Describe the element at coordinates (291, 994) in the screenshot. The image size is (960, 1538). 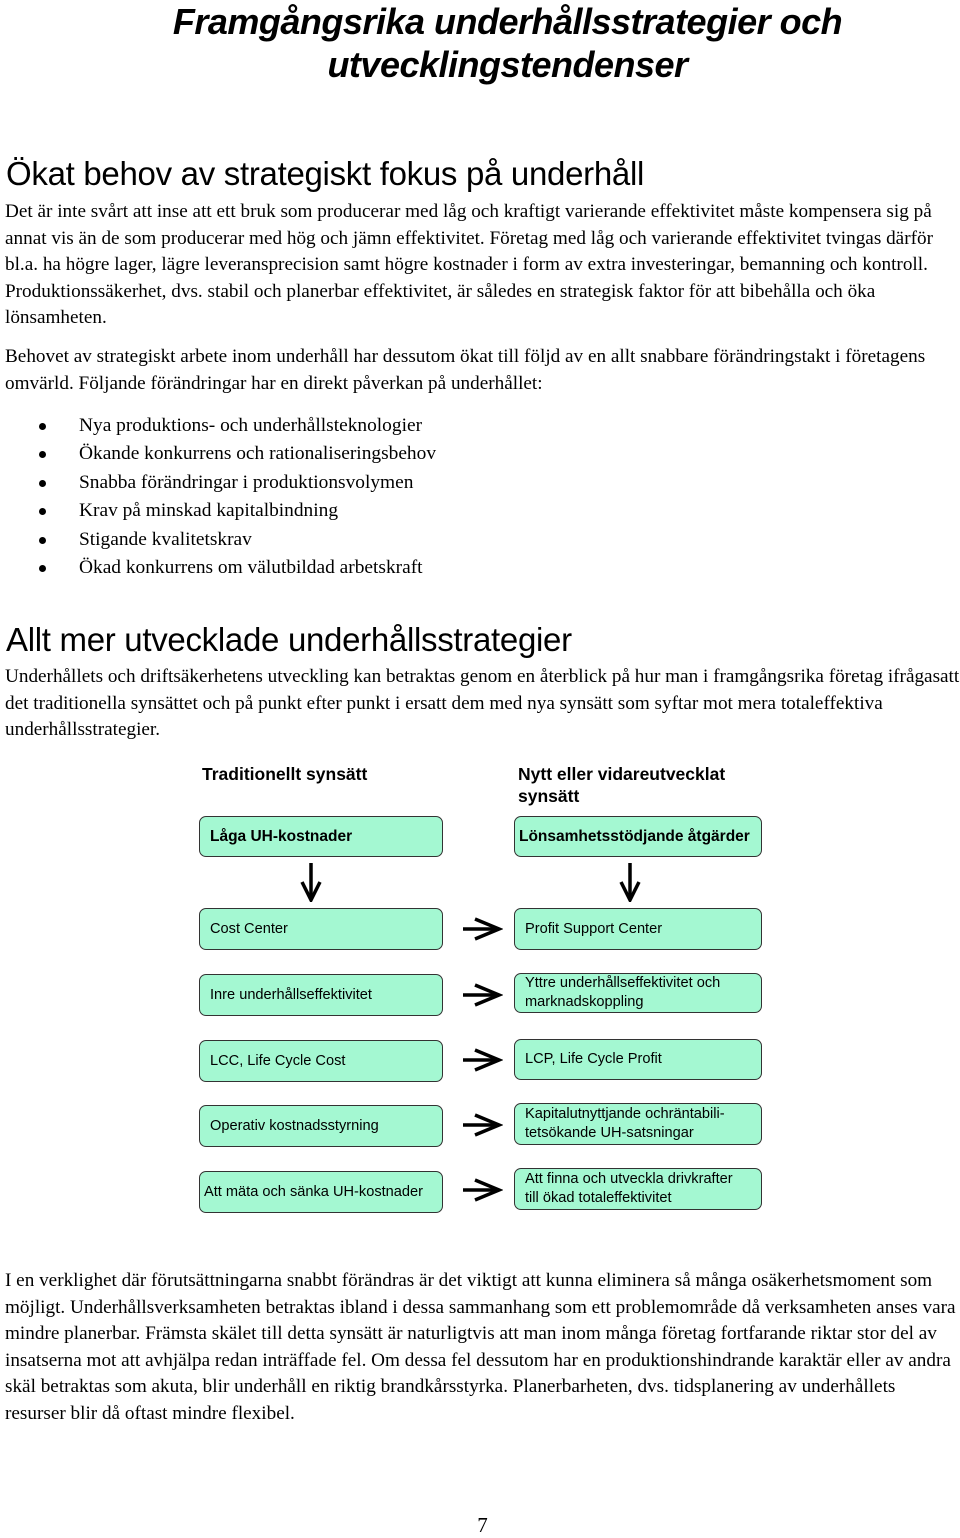
I see `box-label: Inre underhållseffektivitet` at that location.